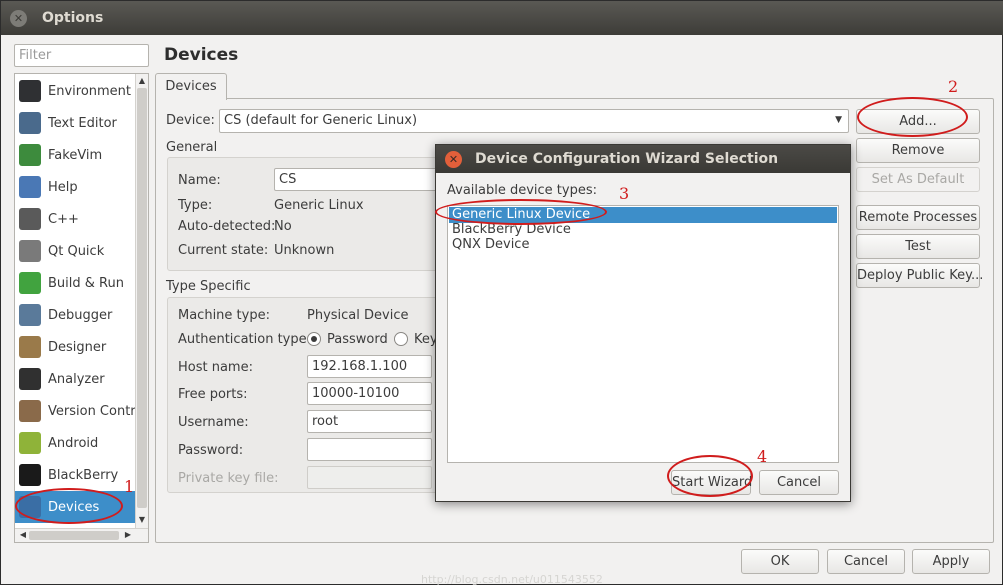 This screenshot has height=585, width=1003. Describe the element at coordinates (77, 347) in the screenshot. I see `sidebar-item-label: Designer` at that location.